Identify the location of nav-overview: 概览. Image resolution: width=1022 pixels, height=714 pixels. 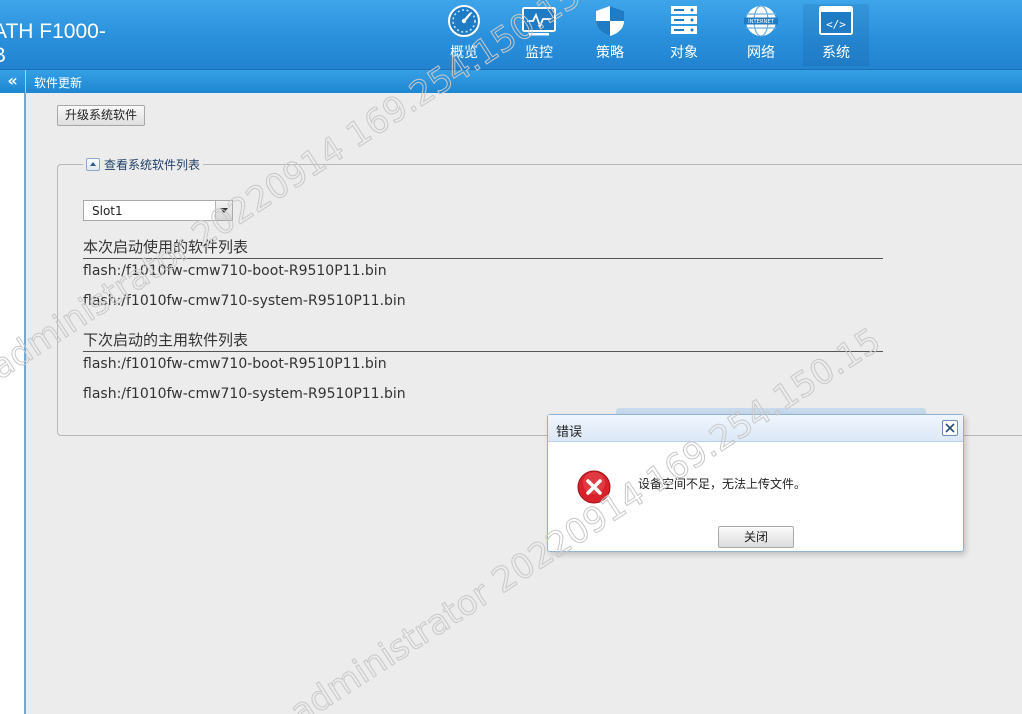
(464, 35).